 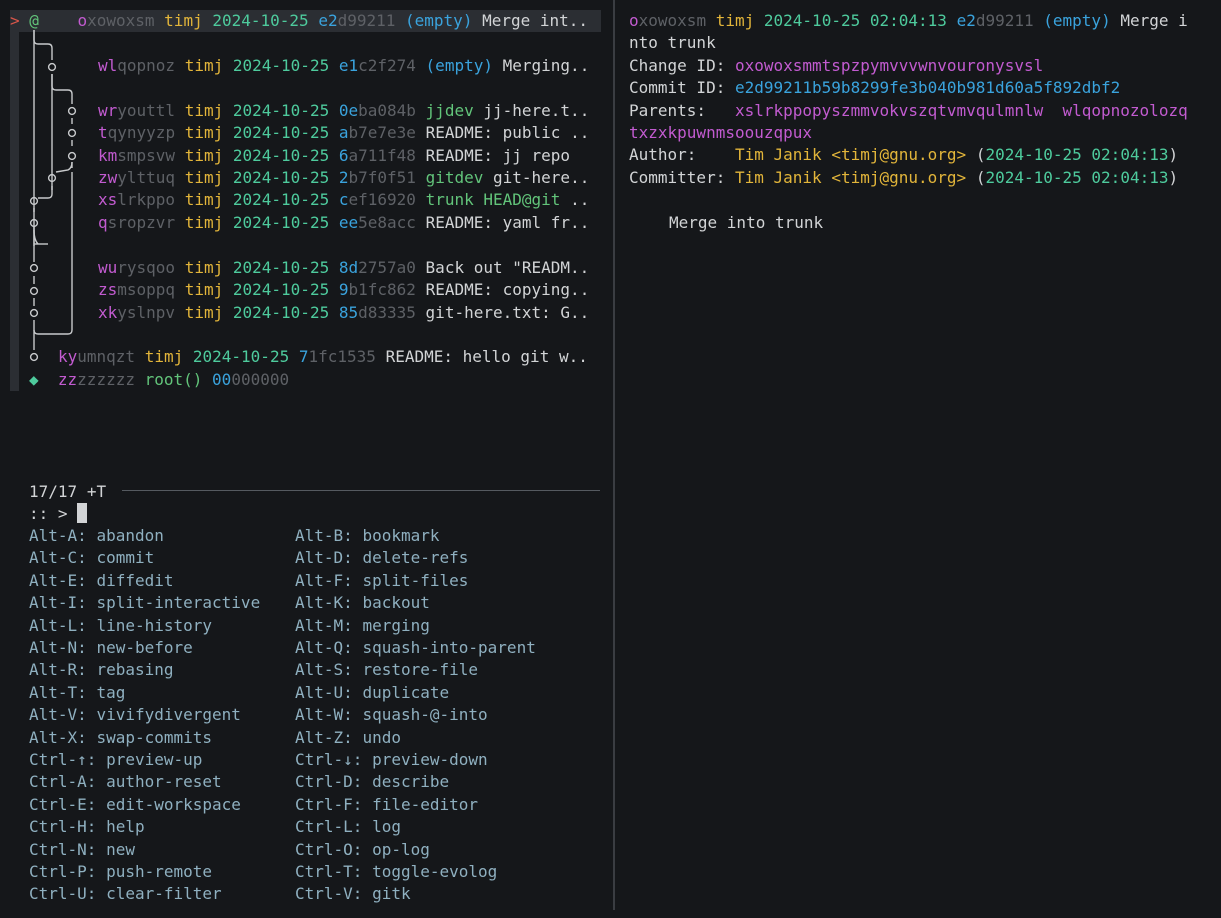 I want to click on keybinding-item: Alt-X: swap-commits, so click(x=120, y=738).